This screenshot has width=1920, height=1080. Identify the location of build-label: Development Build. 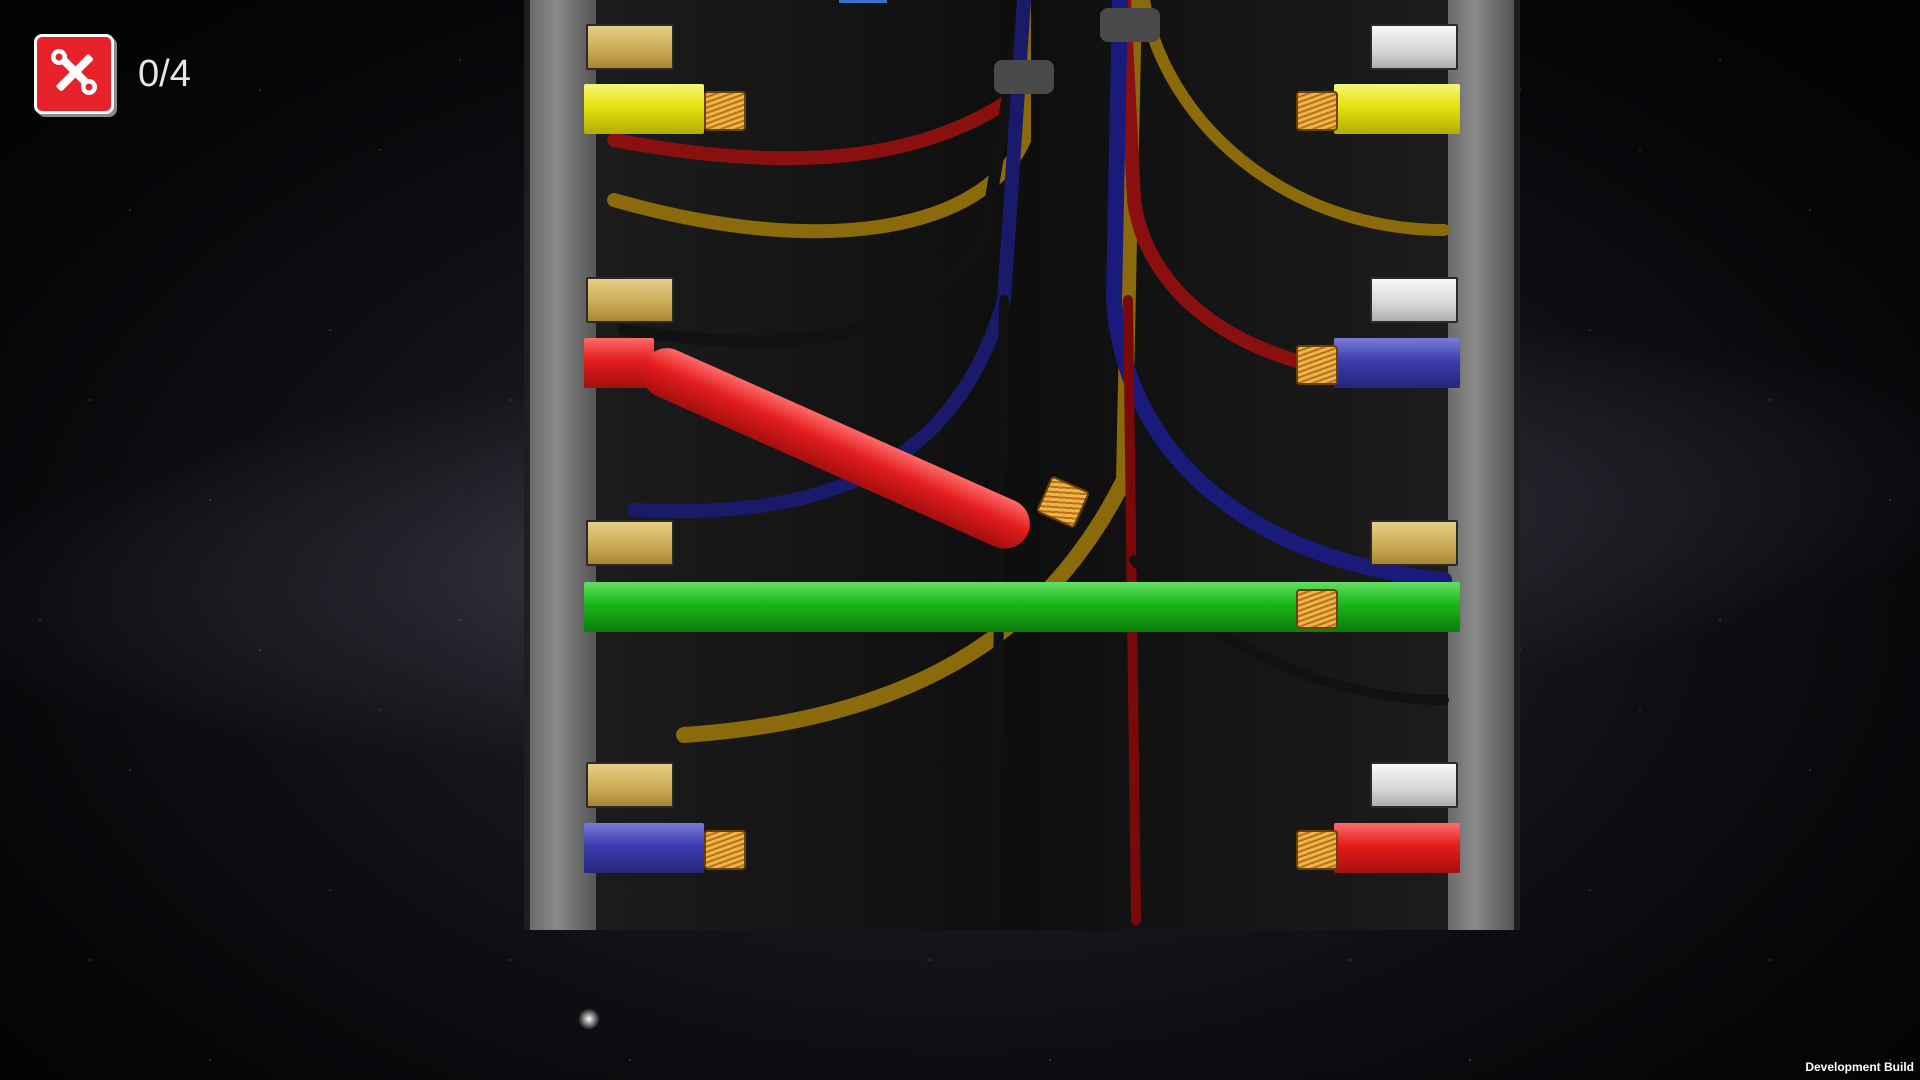
(1859, 1067).